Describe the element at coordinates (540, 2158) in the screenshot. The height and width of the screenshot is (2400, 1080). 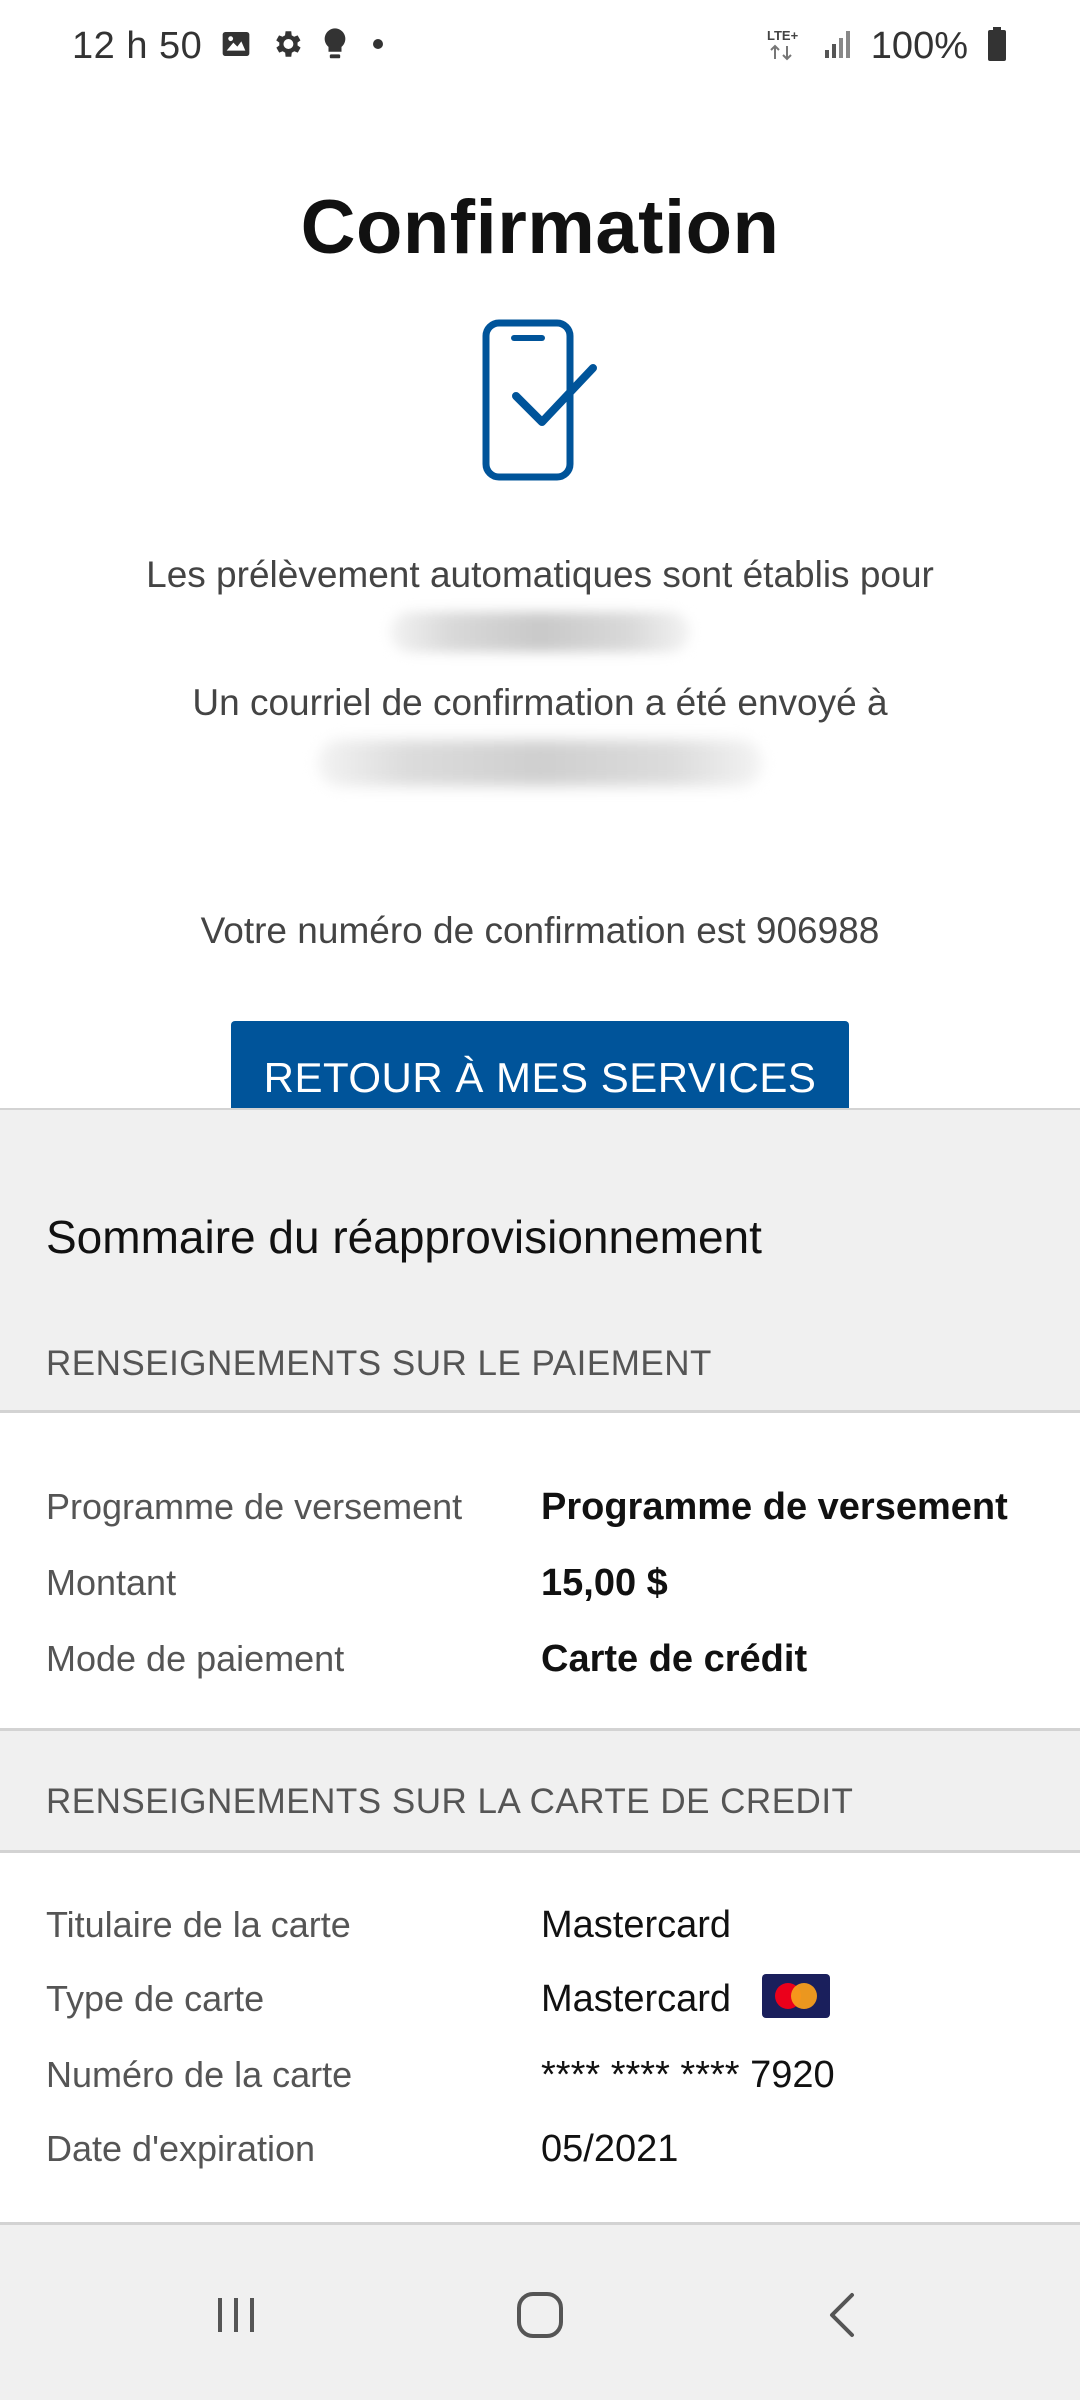
I see `card-row: Date d'expiration 05/2021` at that location.